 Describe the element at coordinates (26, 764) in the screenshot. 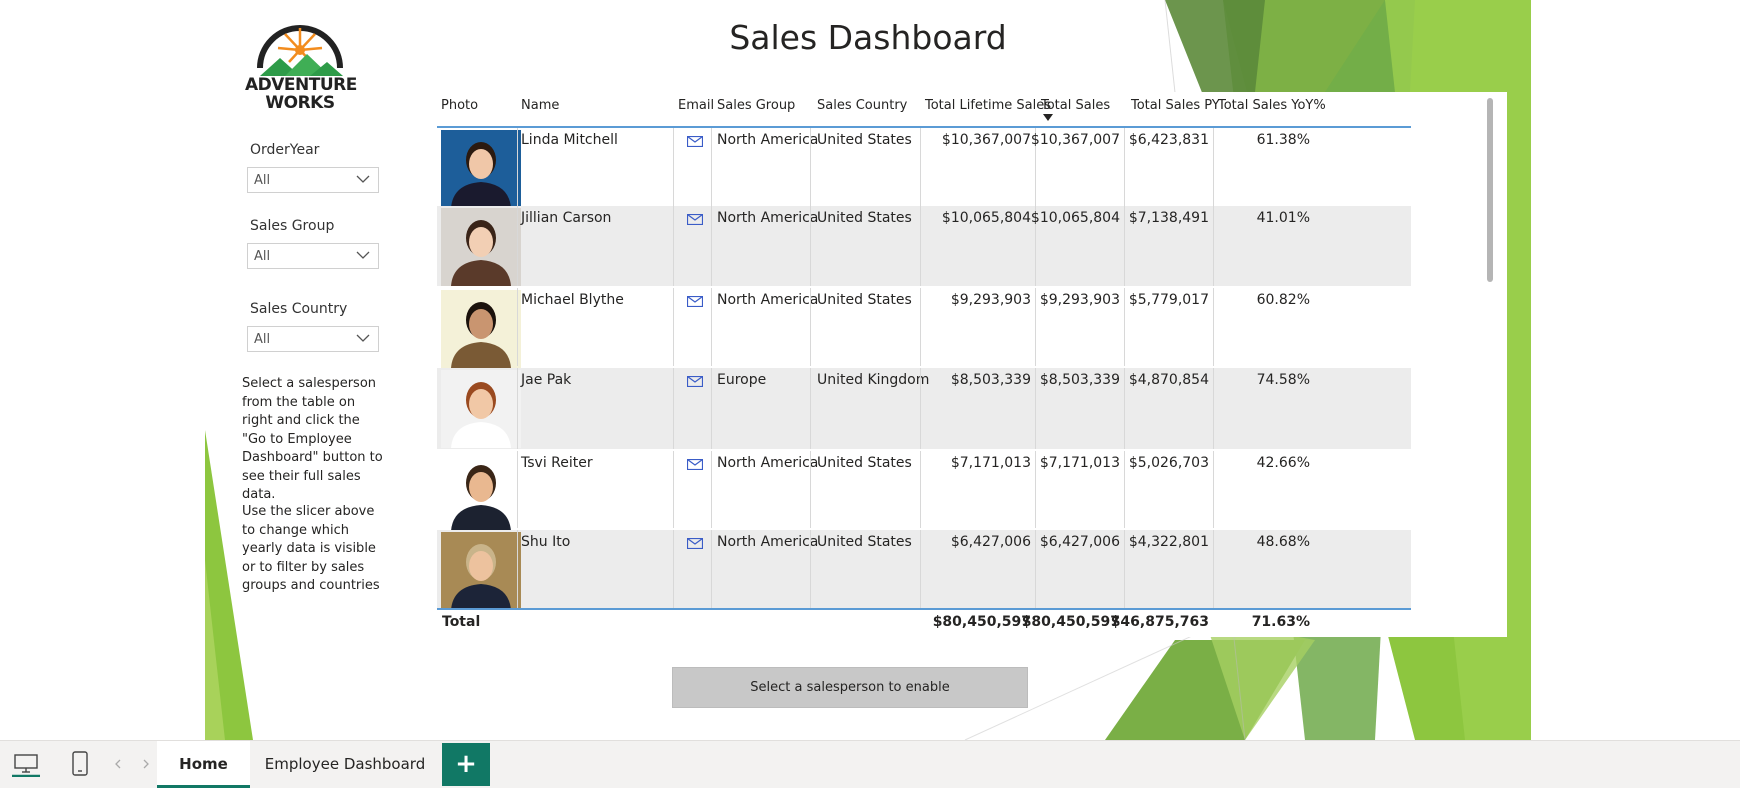

I see `desktop-view-icon` at that location.